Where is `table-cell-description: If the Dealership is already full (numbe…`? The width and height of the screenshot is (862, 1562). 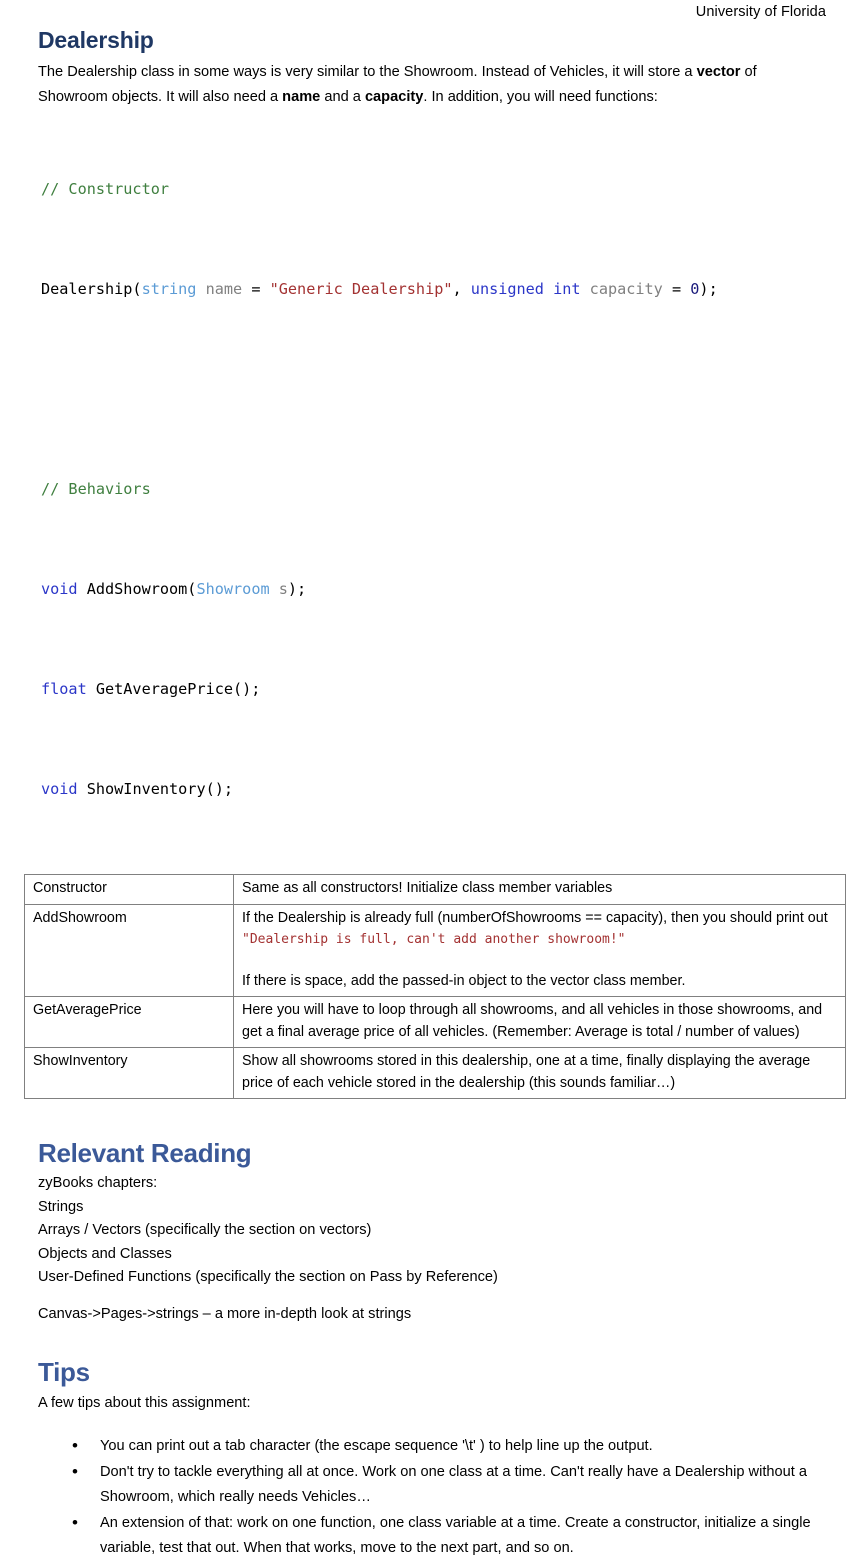 table-cell-description: If the Dealership is already full (numbe… is located at coordinates (539, 950).